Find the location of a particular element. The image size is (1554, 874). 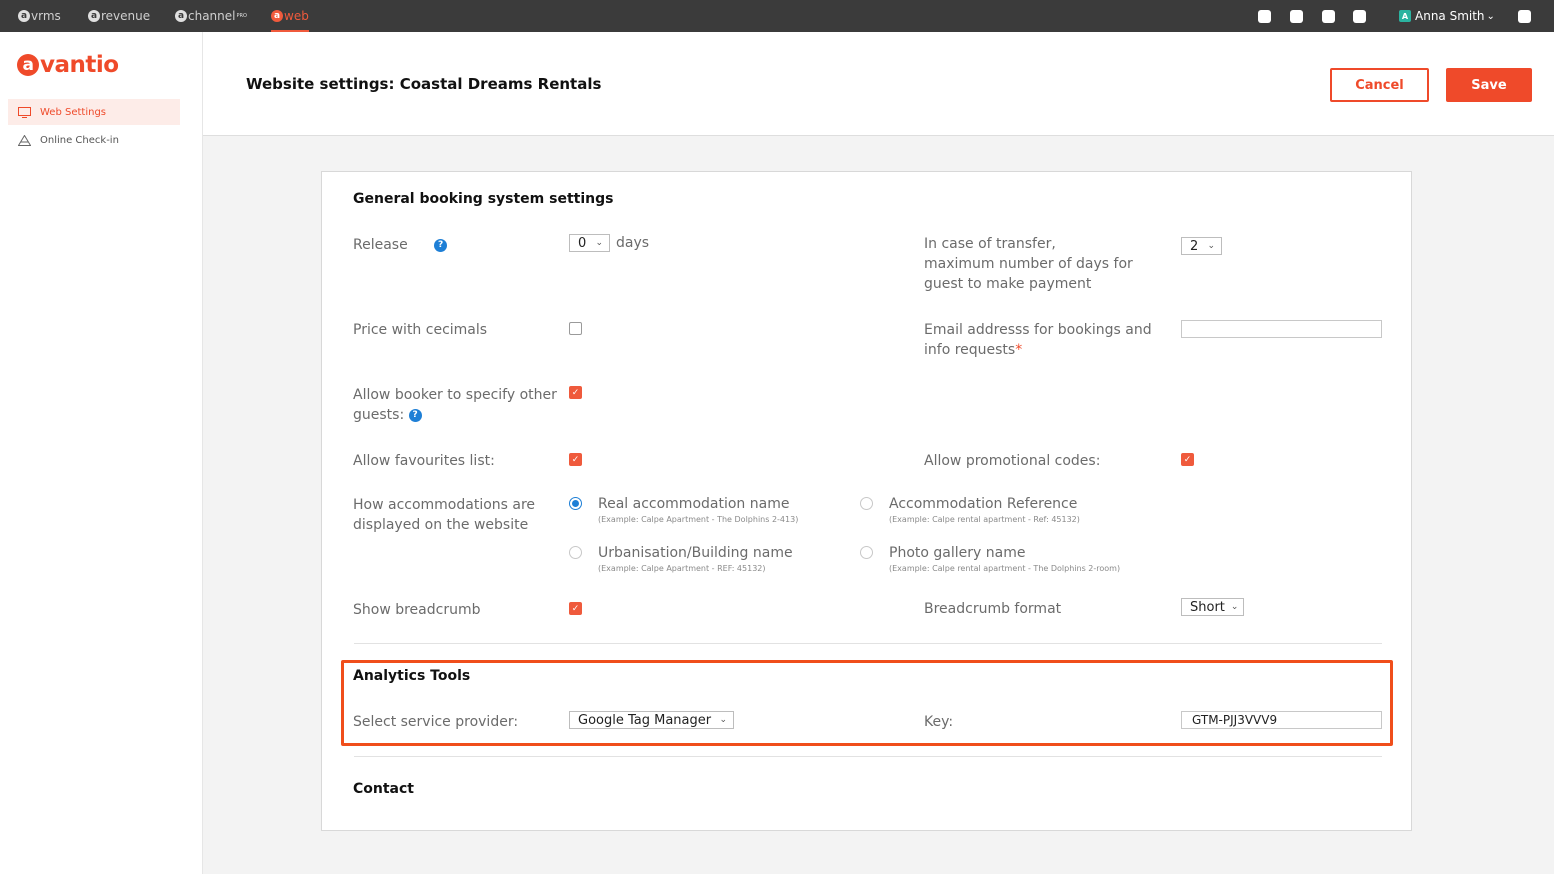

service-provider-select: Google Tag Manager ⌄ is located at coordinates (651, 720).